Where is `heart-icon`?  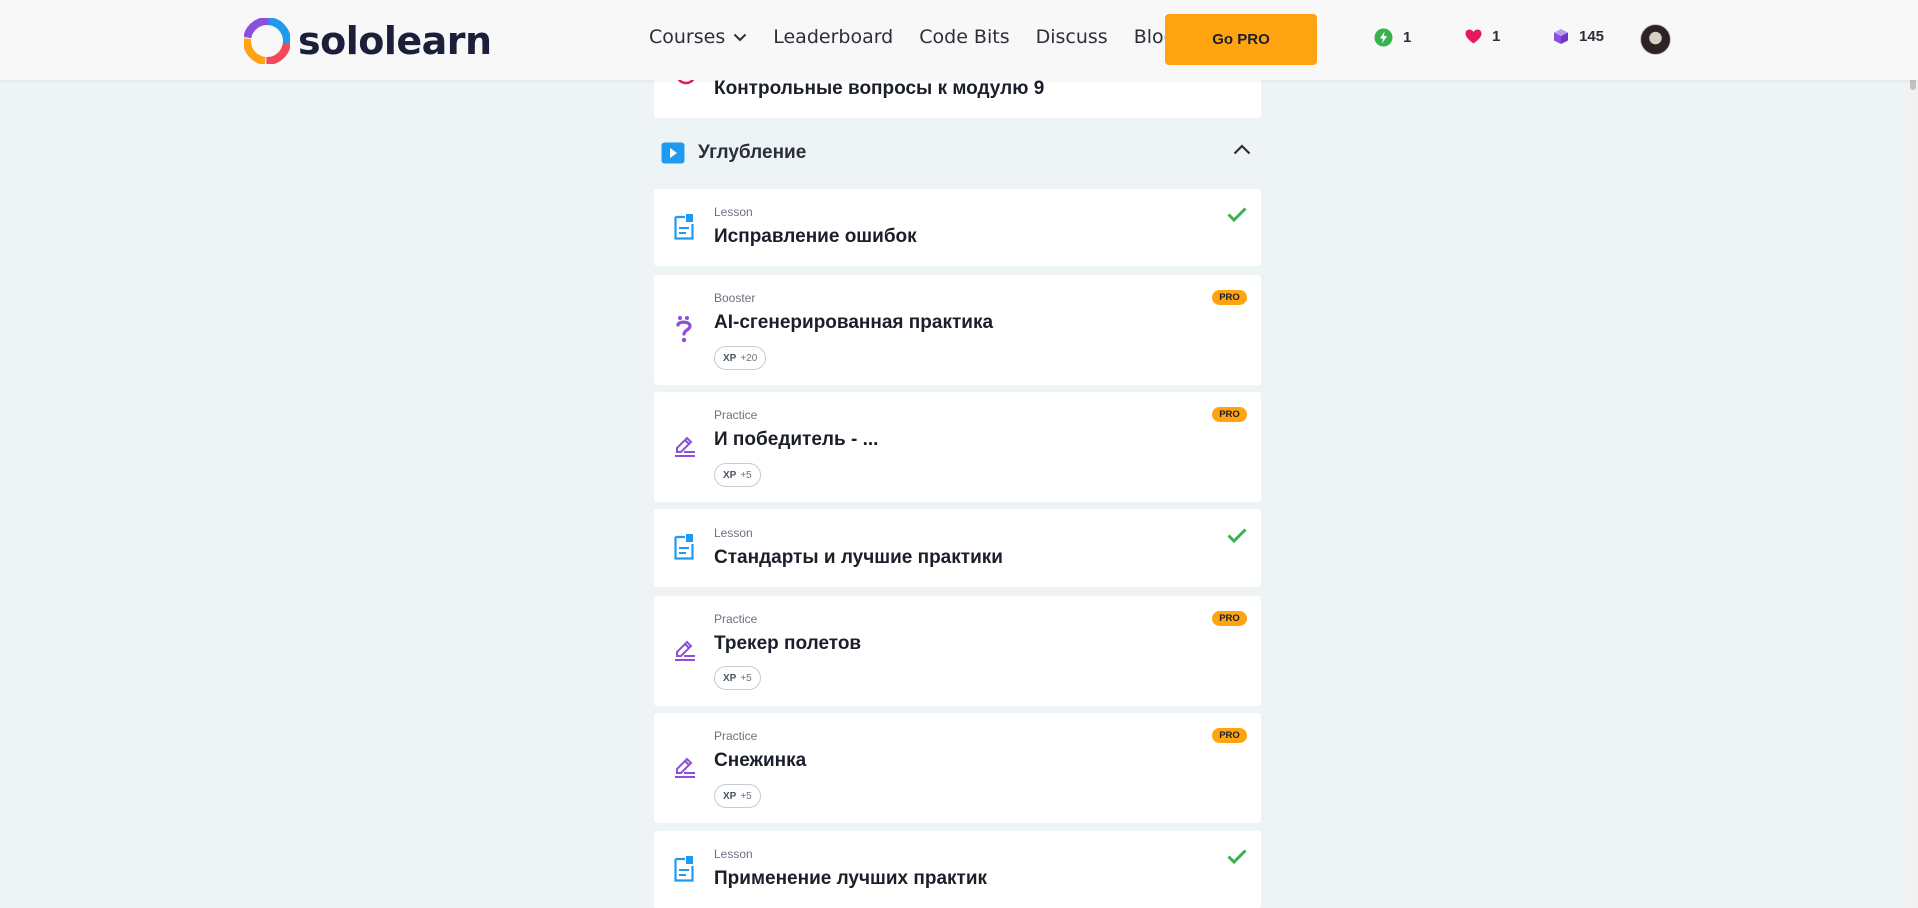 heart-icon is located at coordinates (1473, 36).